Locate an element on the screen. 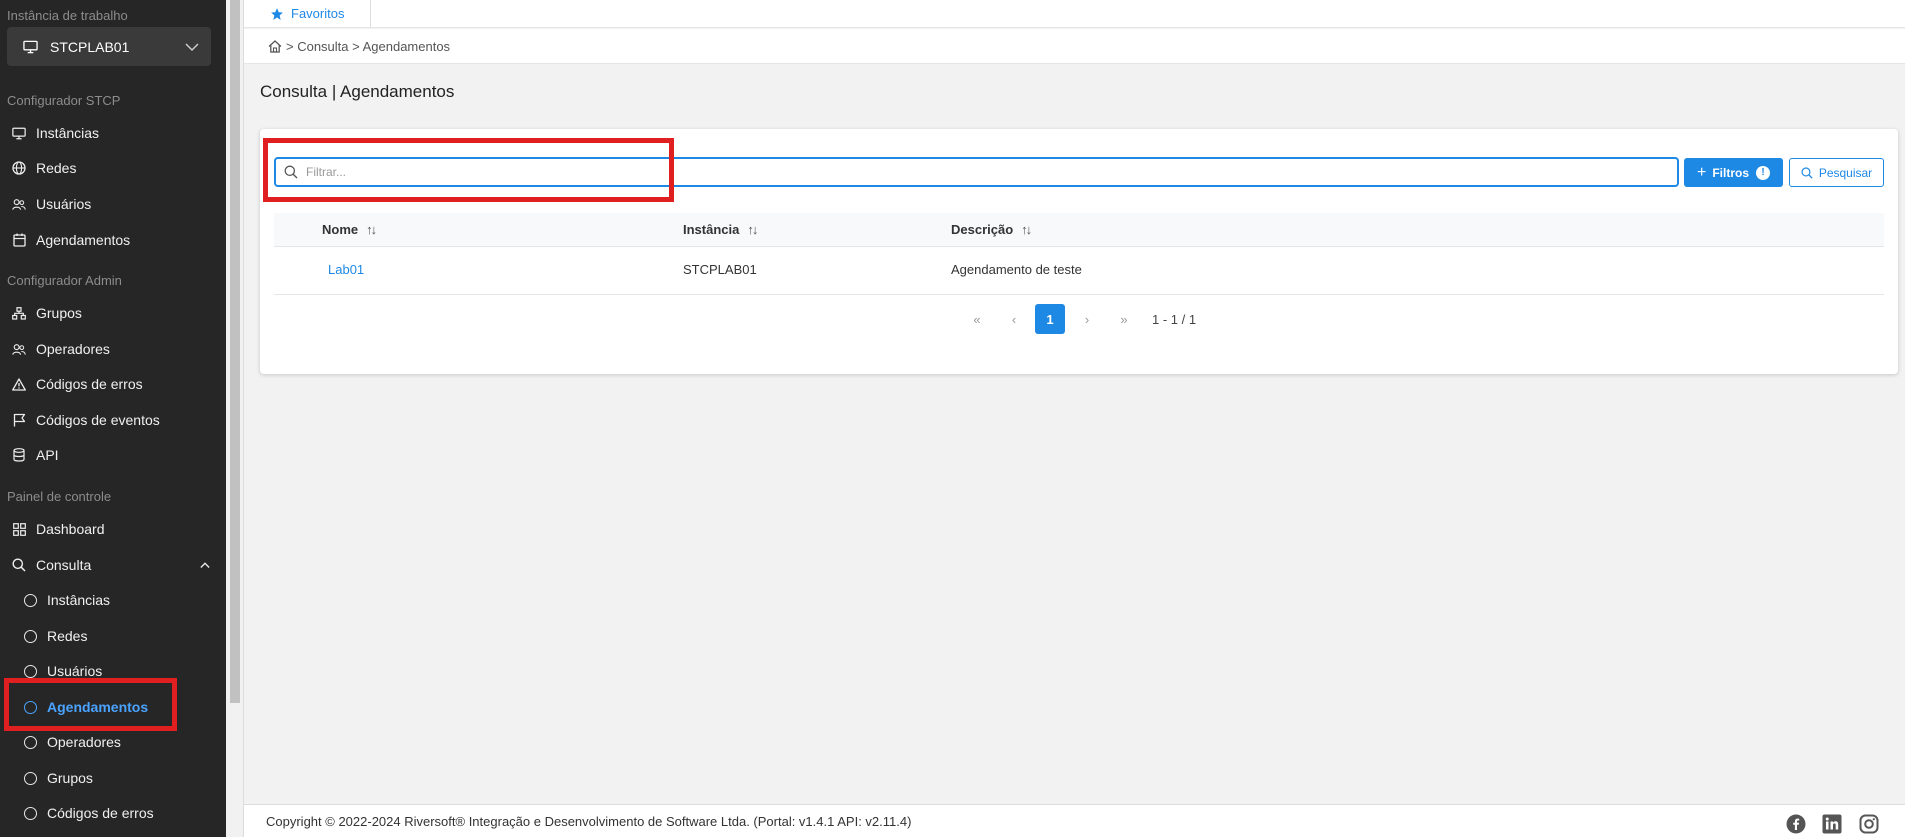  sidebar-item-usuarios: Usuários is located at coordinates (113, 204).